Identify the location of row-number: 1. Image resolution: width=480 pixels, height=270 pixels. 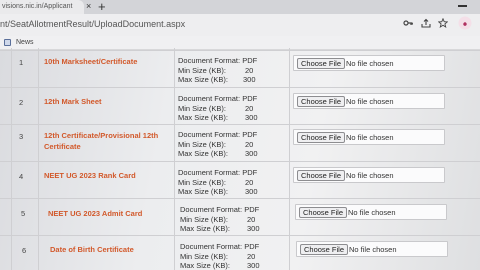
(21, 62).